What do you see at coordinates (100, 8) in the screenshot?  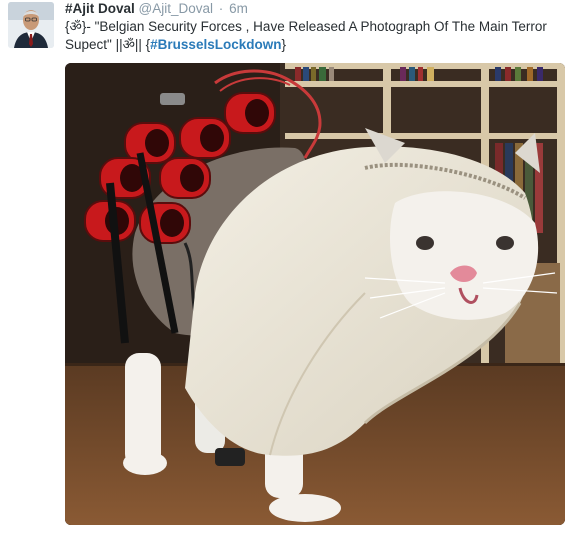 I see `display-name: #Ajit Doval` at bounding box center [100, 8].